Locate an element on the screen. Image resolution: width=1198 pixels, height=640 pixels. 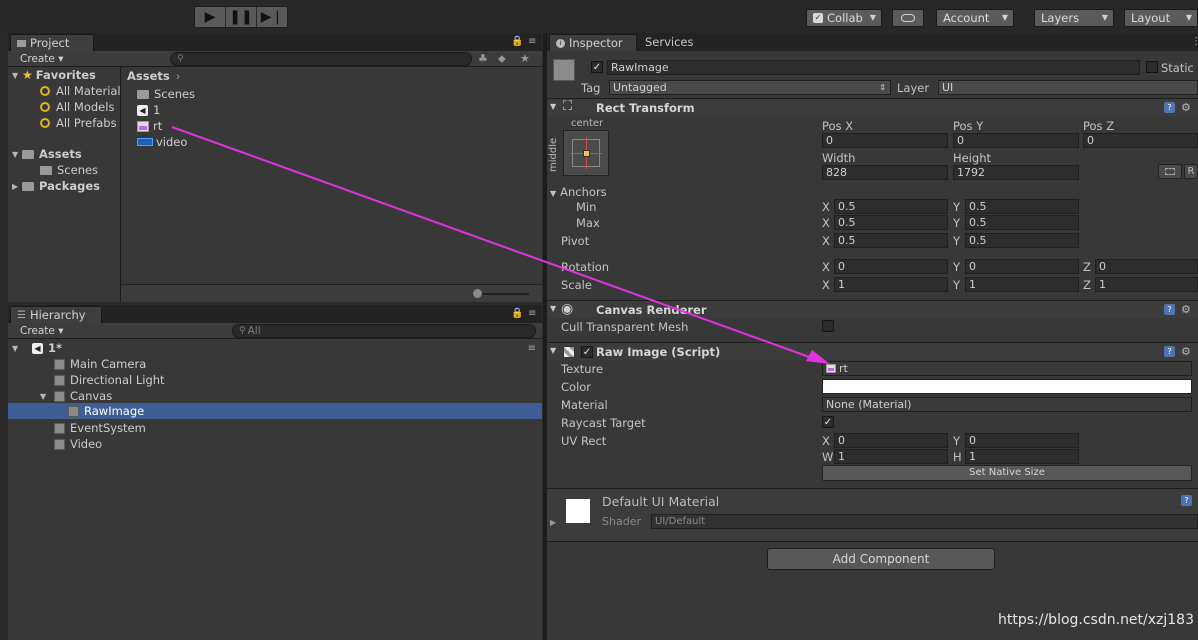
raw-image-enabled-checkbox: ✓ is located at coordinates (587, 352).